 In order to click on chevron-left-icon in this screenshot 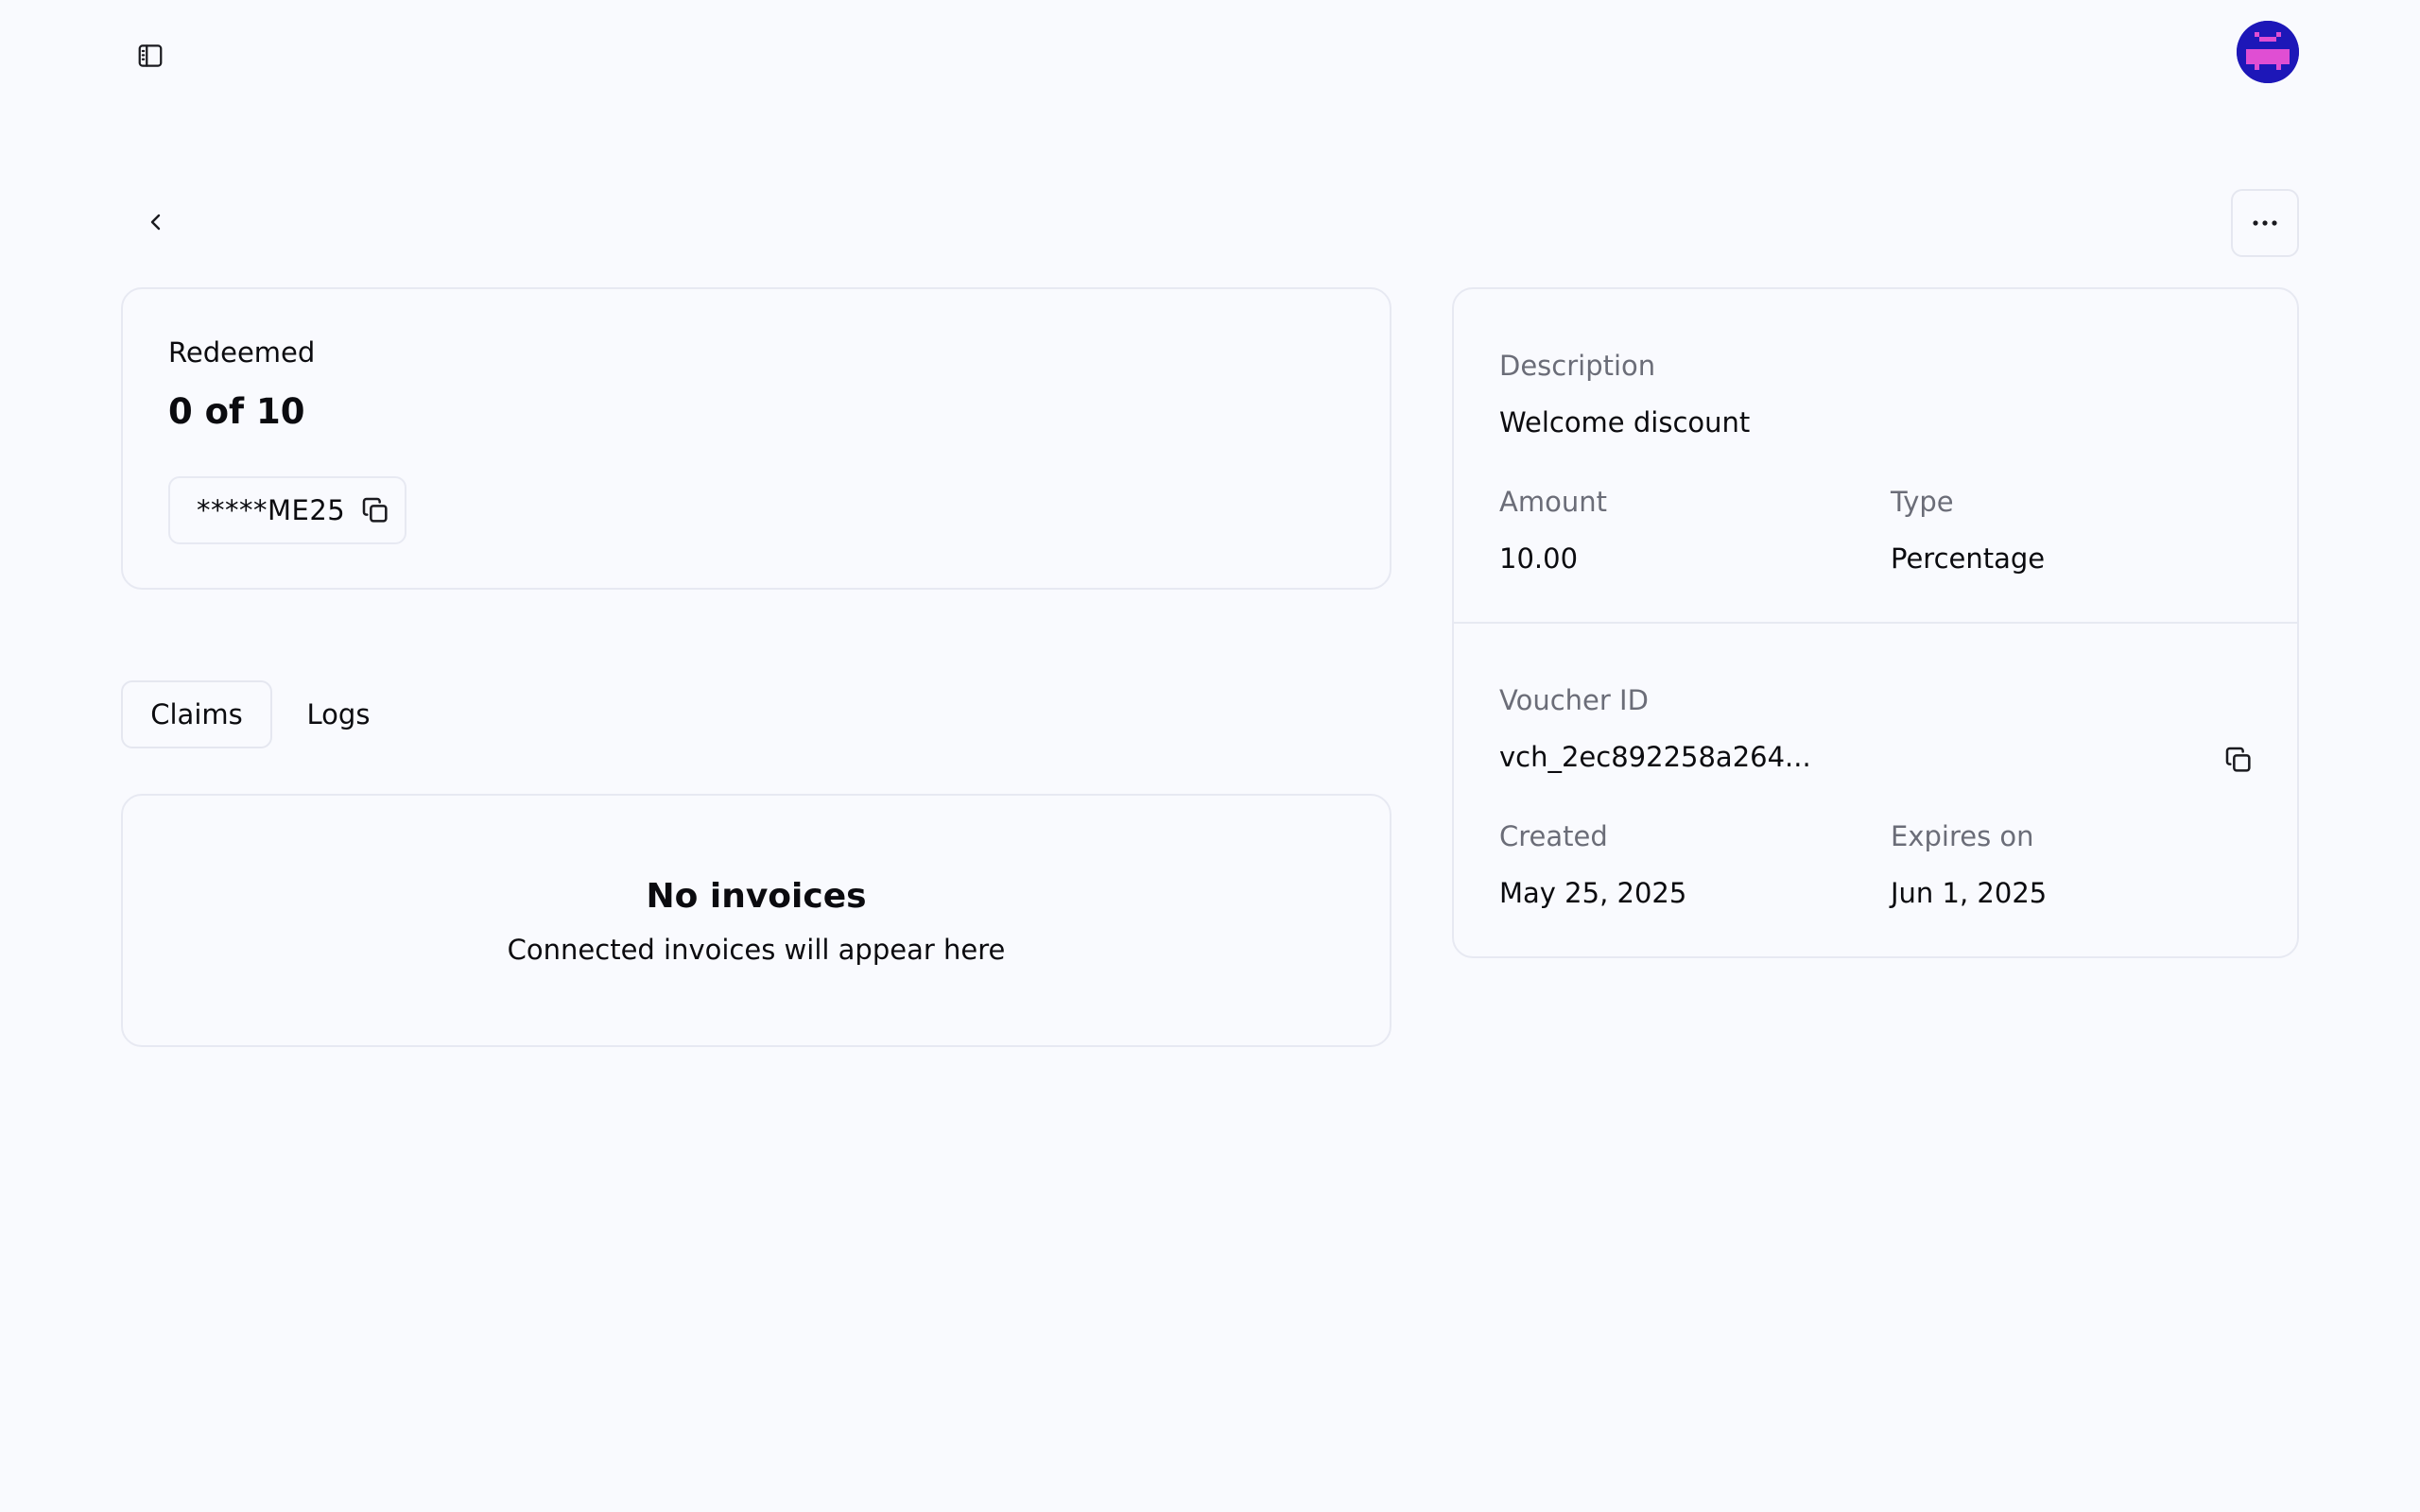, I will do `click(155, 222)`.